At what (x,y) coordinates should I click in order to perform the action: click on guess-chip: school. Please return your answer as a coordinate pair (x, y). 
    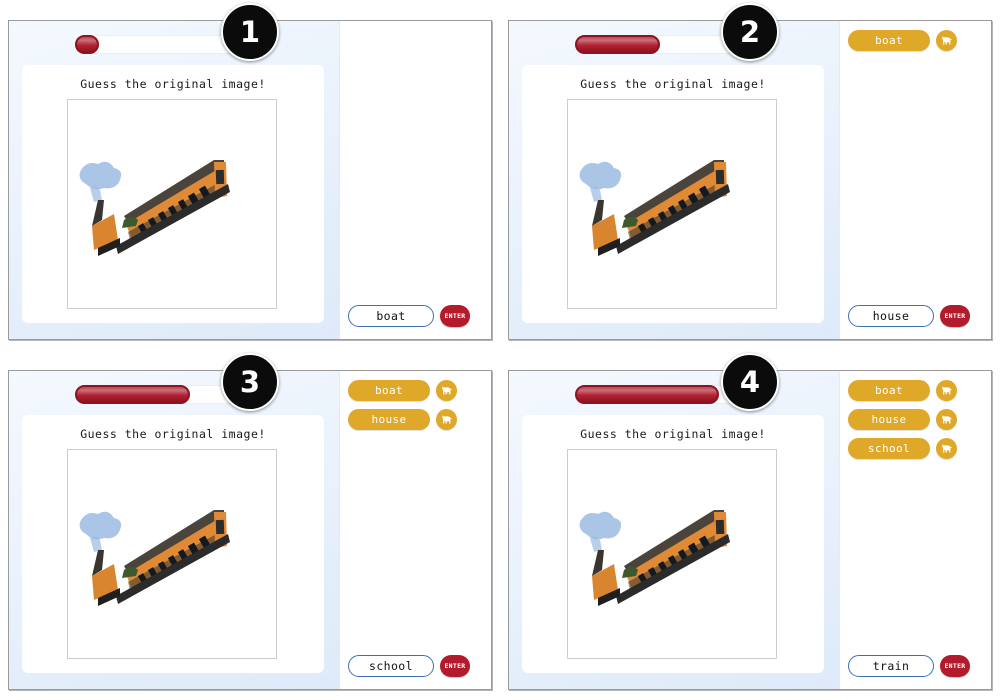
    Looking at the image, I should click on (889, 448).